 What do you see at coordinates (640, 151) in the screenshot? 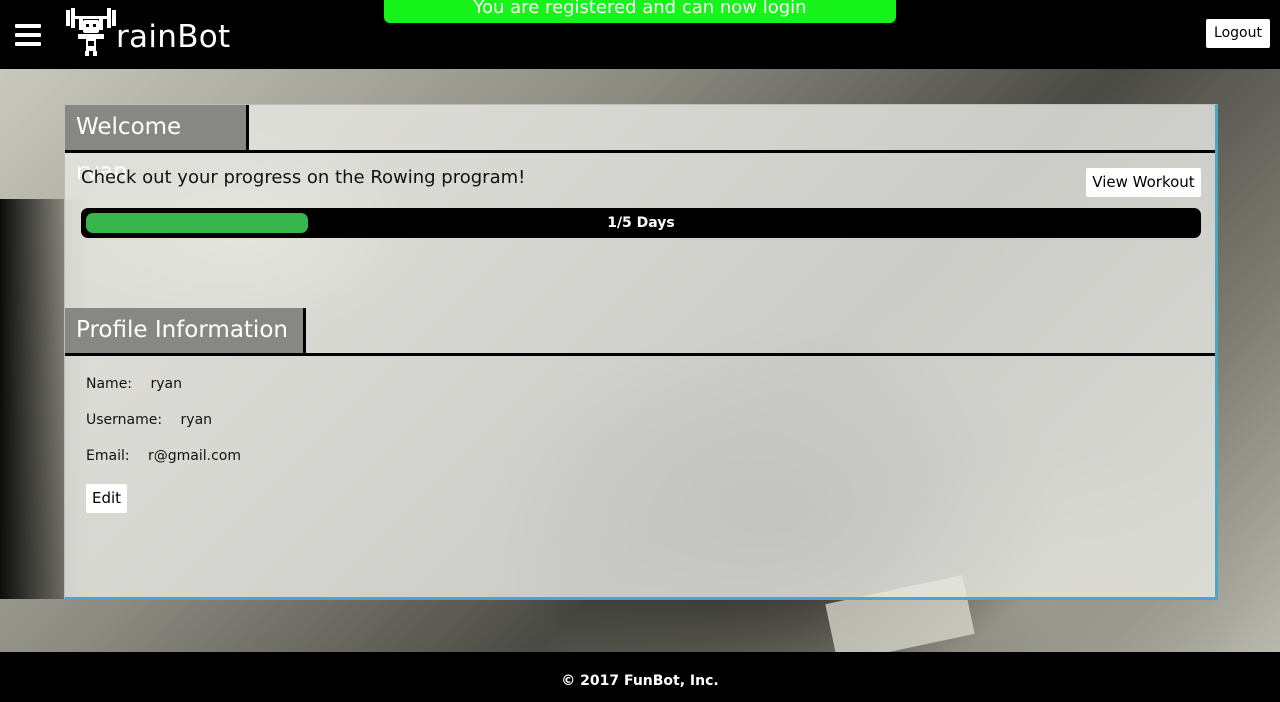
I see `welcome-divider` at bounding box center [640, 151].